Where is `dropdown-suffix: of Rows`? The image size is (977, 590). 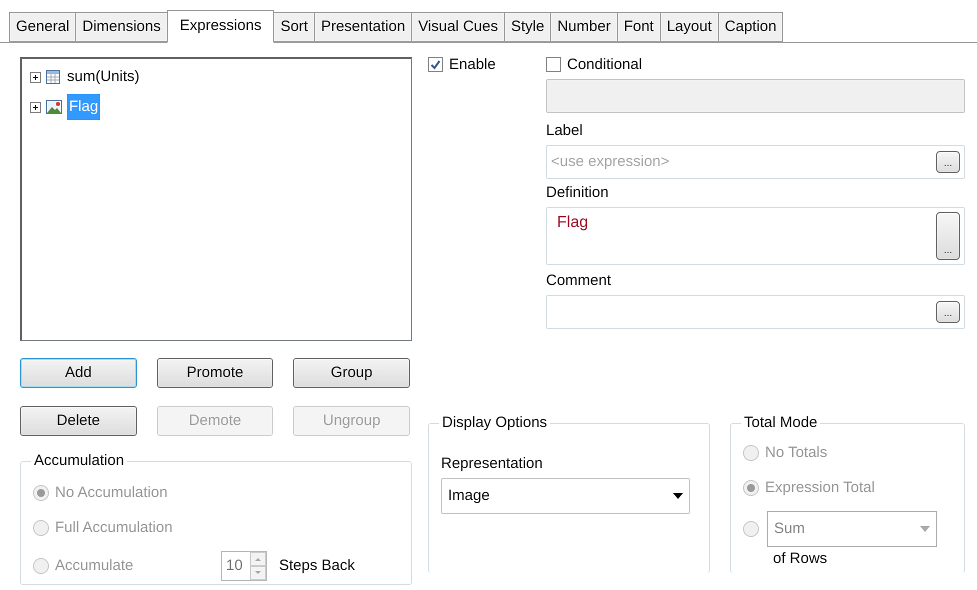
dropdown-suffix: of Rows is located at coordinates (800, 559).